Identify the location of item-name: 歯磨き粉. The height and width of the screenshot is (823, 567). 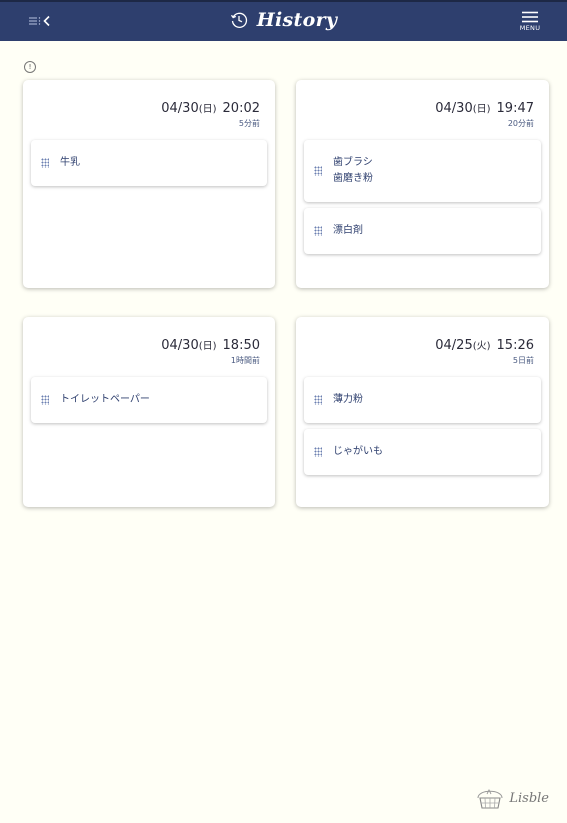
(353, 178).